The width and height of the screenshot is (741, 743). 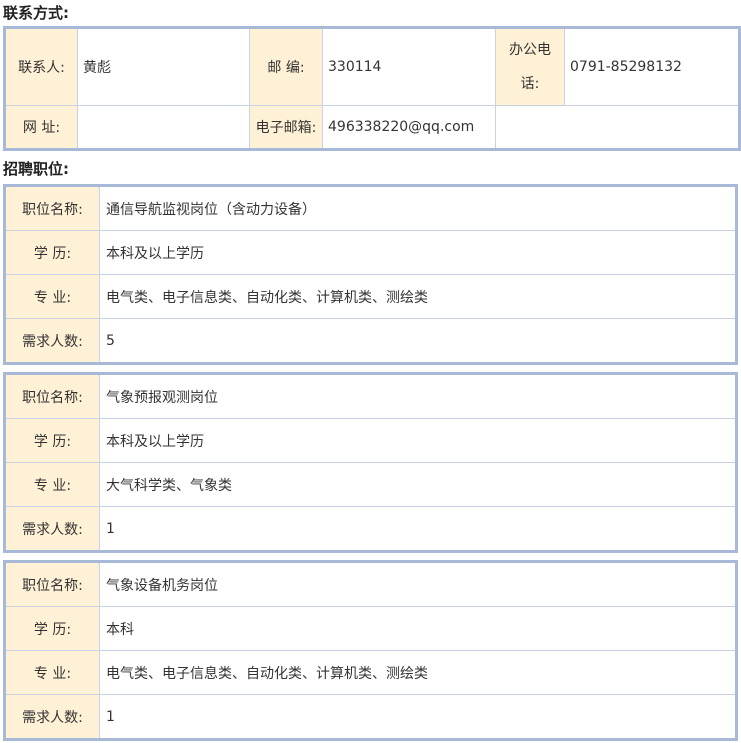 I want to click on email-label: 电子邮箱:, so click(x=286, y=127).